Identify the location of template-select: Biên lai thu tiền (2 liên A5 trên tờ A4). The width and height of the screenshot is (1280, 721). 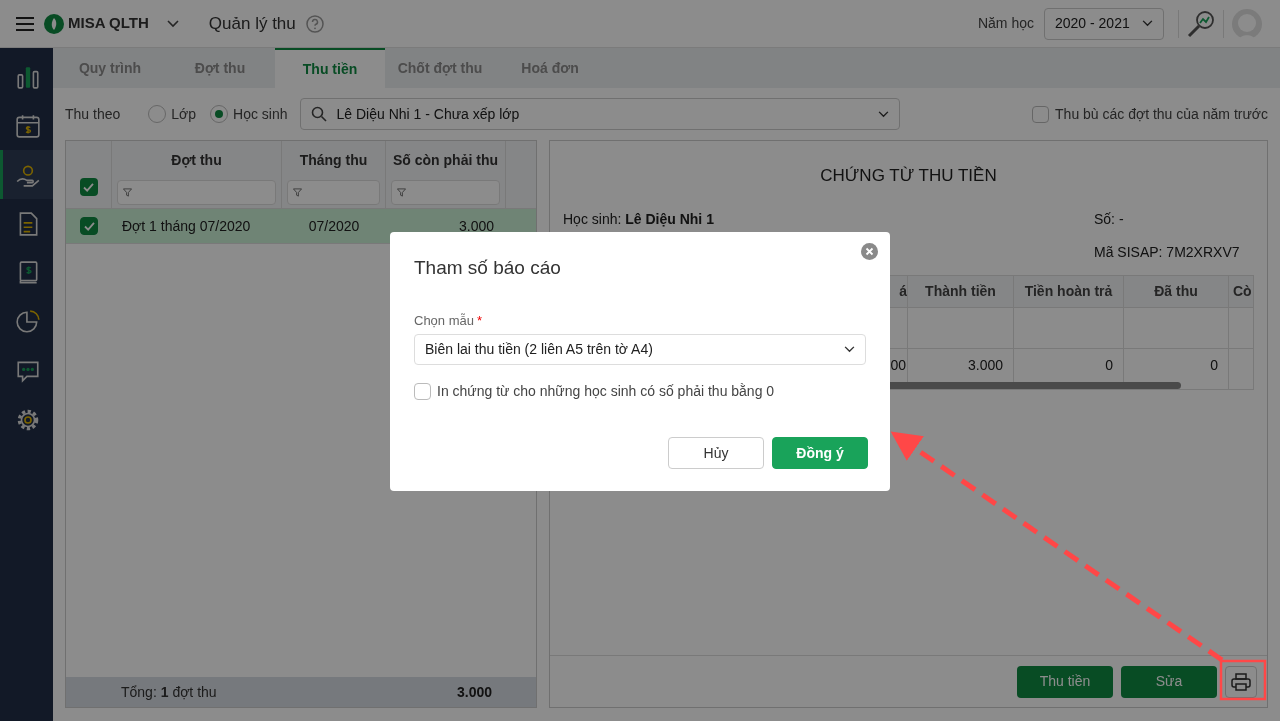
(640, 349).